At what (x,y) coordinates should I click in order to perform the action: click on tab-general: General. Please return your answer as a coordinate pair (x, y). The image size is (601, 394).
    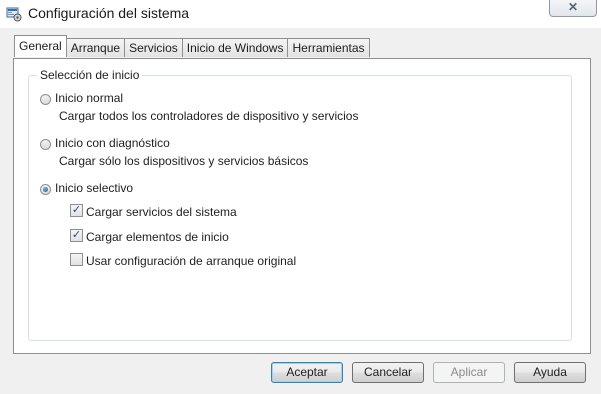
    Looking at the image, I should click on (40, 46).